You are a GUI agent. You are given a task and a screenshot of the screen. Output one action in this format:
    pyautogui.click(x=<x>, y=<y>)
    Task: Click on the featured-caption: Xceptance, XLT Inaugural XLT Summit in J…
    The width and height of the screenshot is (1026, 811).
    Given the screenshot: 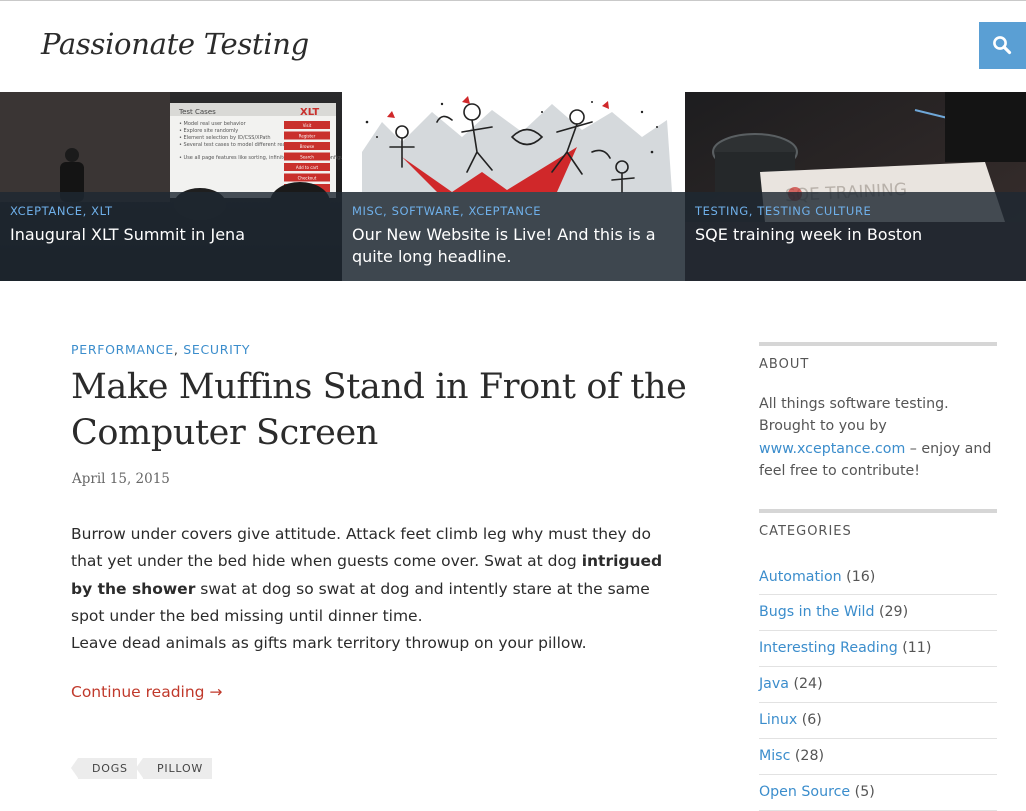 What is the action you would take?
    pyautogui.click(x=171, y=236)
    